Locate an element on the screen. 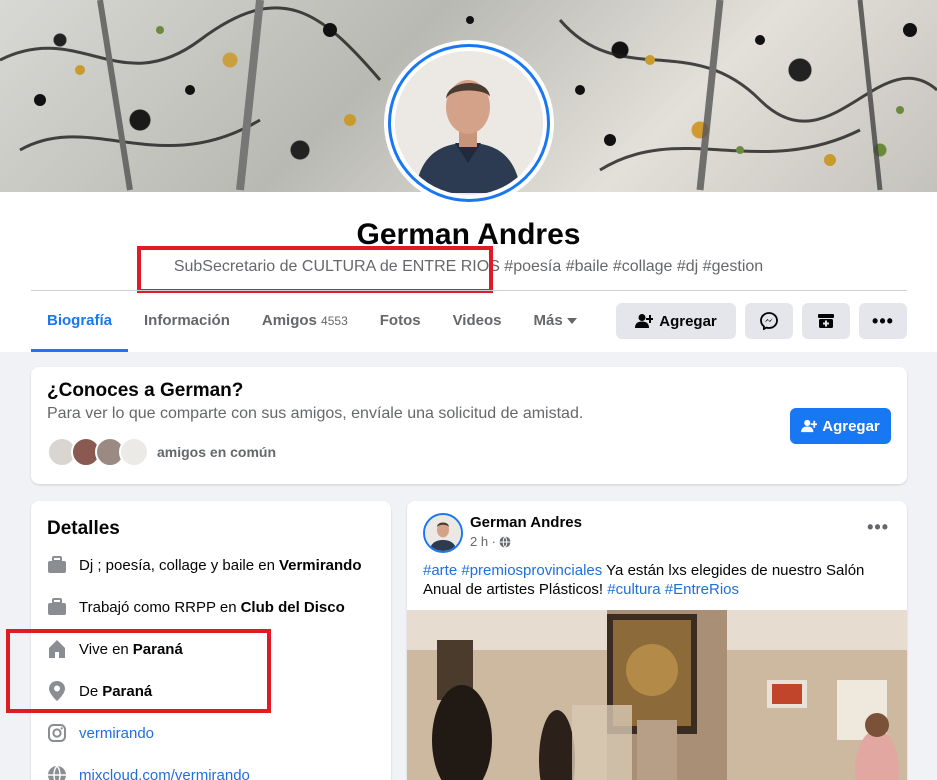  tab-informacion: Información is located at coordinates (187, 326).